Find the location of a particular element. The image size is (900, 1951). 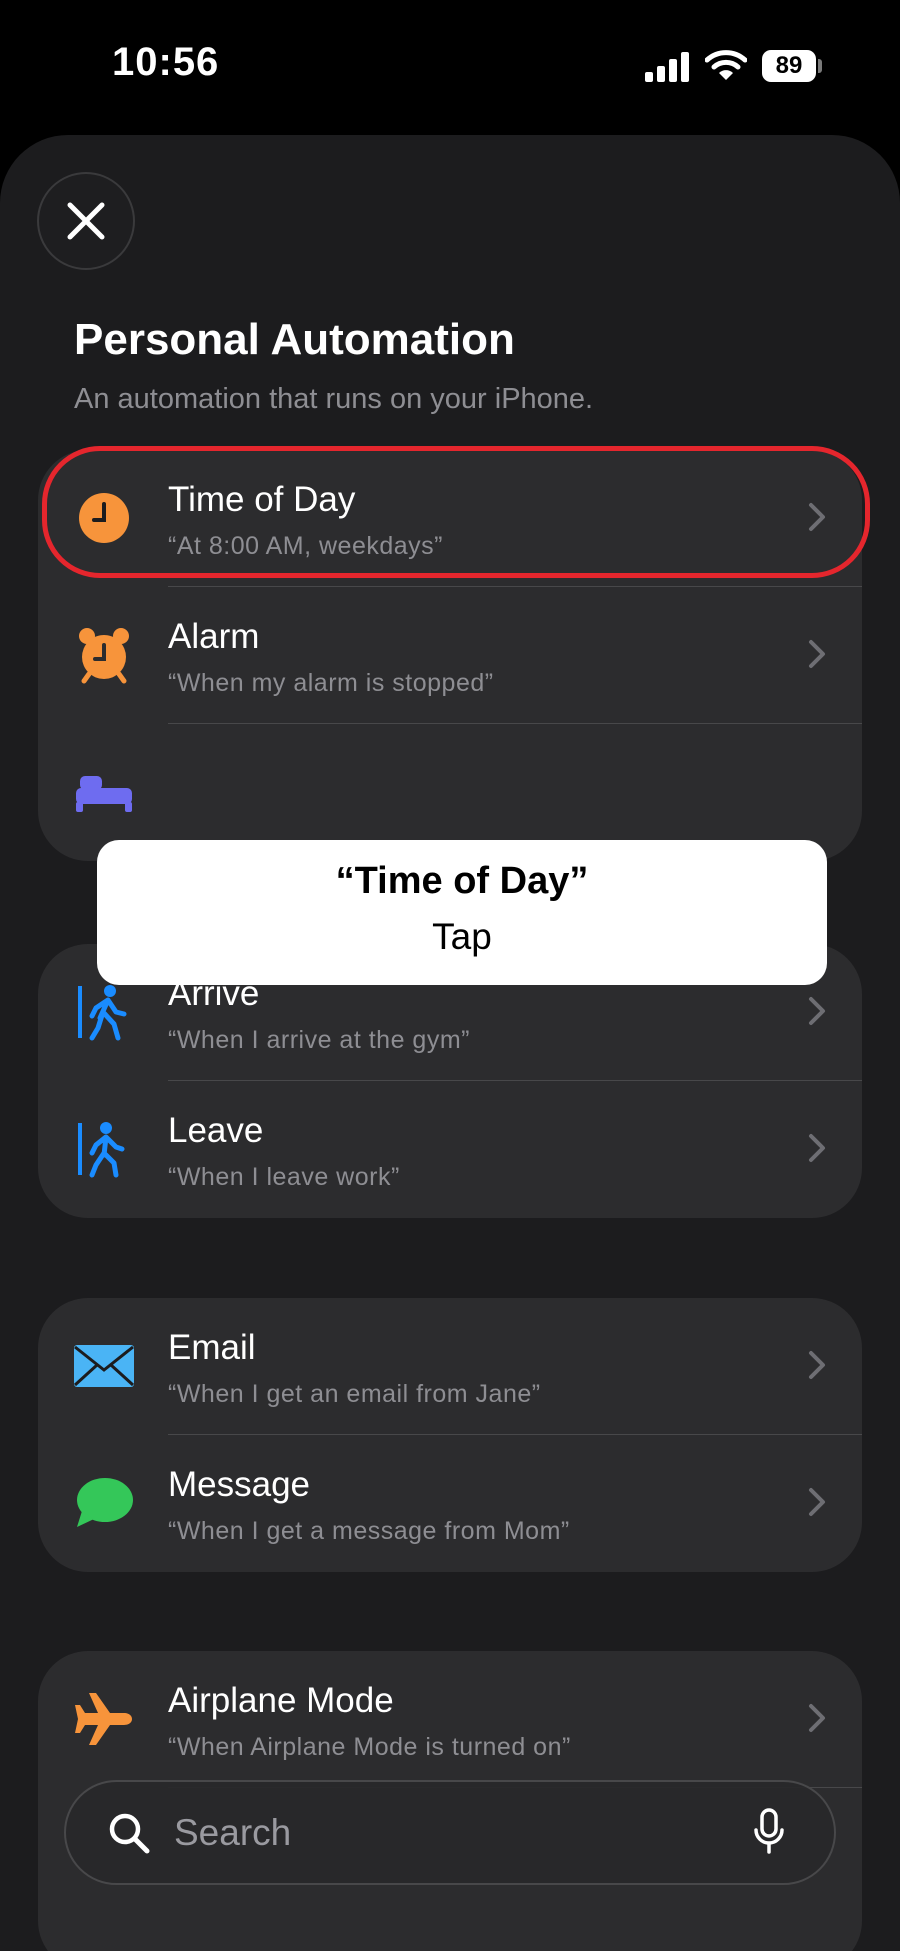

item-subtitle: “When Airplane Mode is turned on” is located at coordinates (369, 1747).